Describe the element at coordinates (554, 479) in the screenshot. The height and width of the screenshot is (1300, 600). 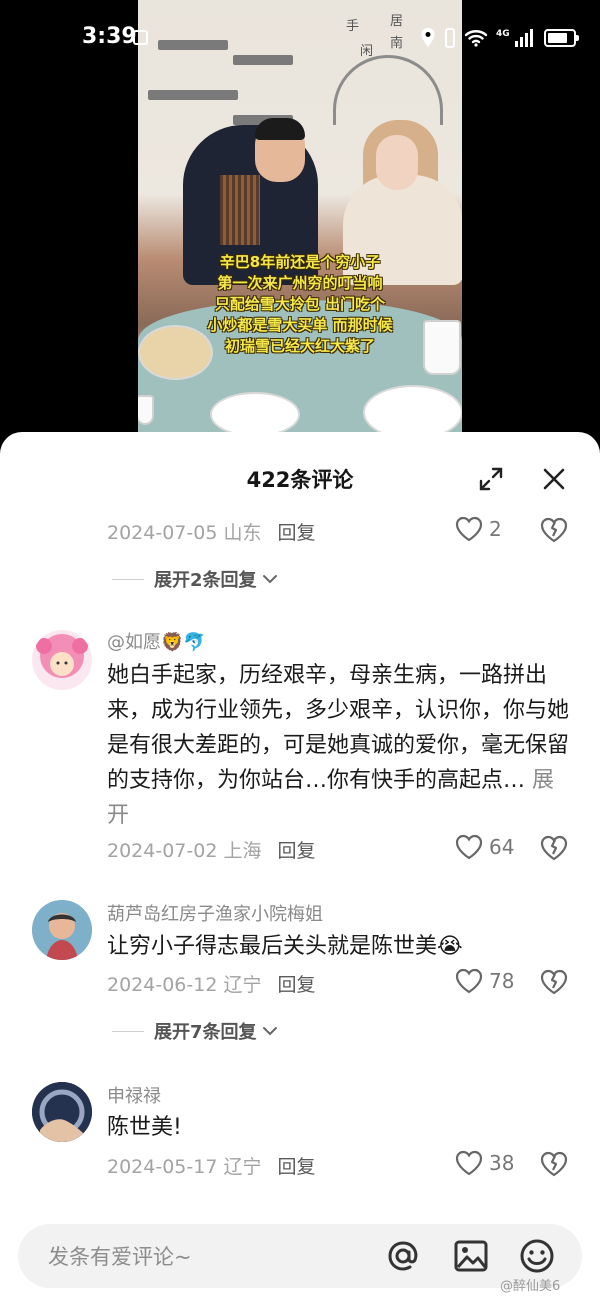
I see `close-icon` at that location.